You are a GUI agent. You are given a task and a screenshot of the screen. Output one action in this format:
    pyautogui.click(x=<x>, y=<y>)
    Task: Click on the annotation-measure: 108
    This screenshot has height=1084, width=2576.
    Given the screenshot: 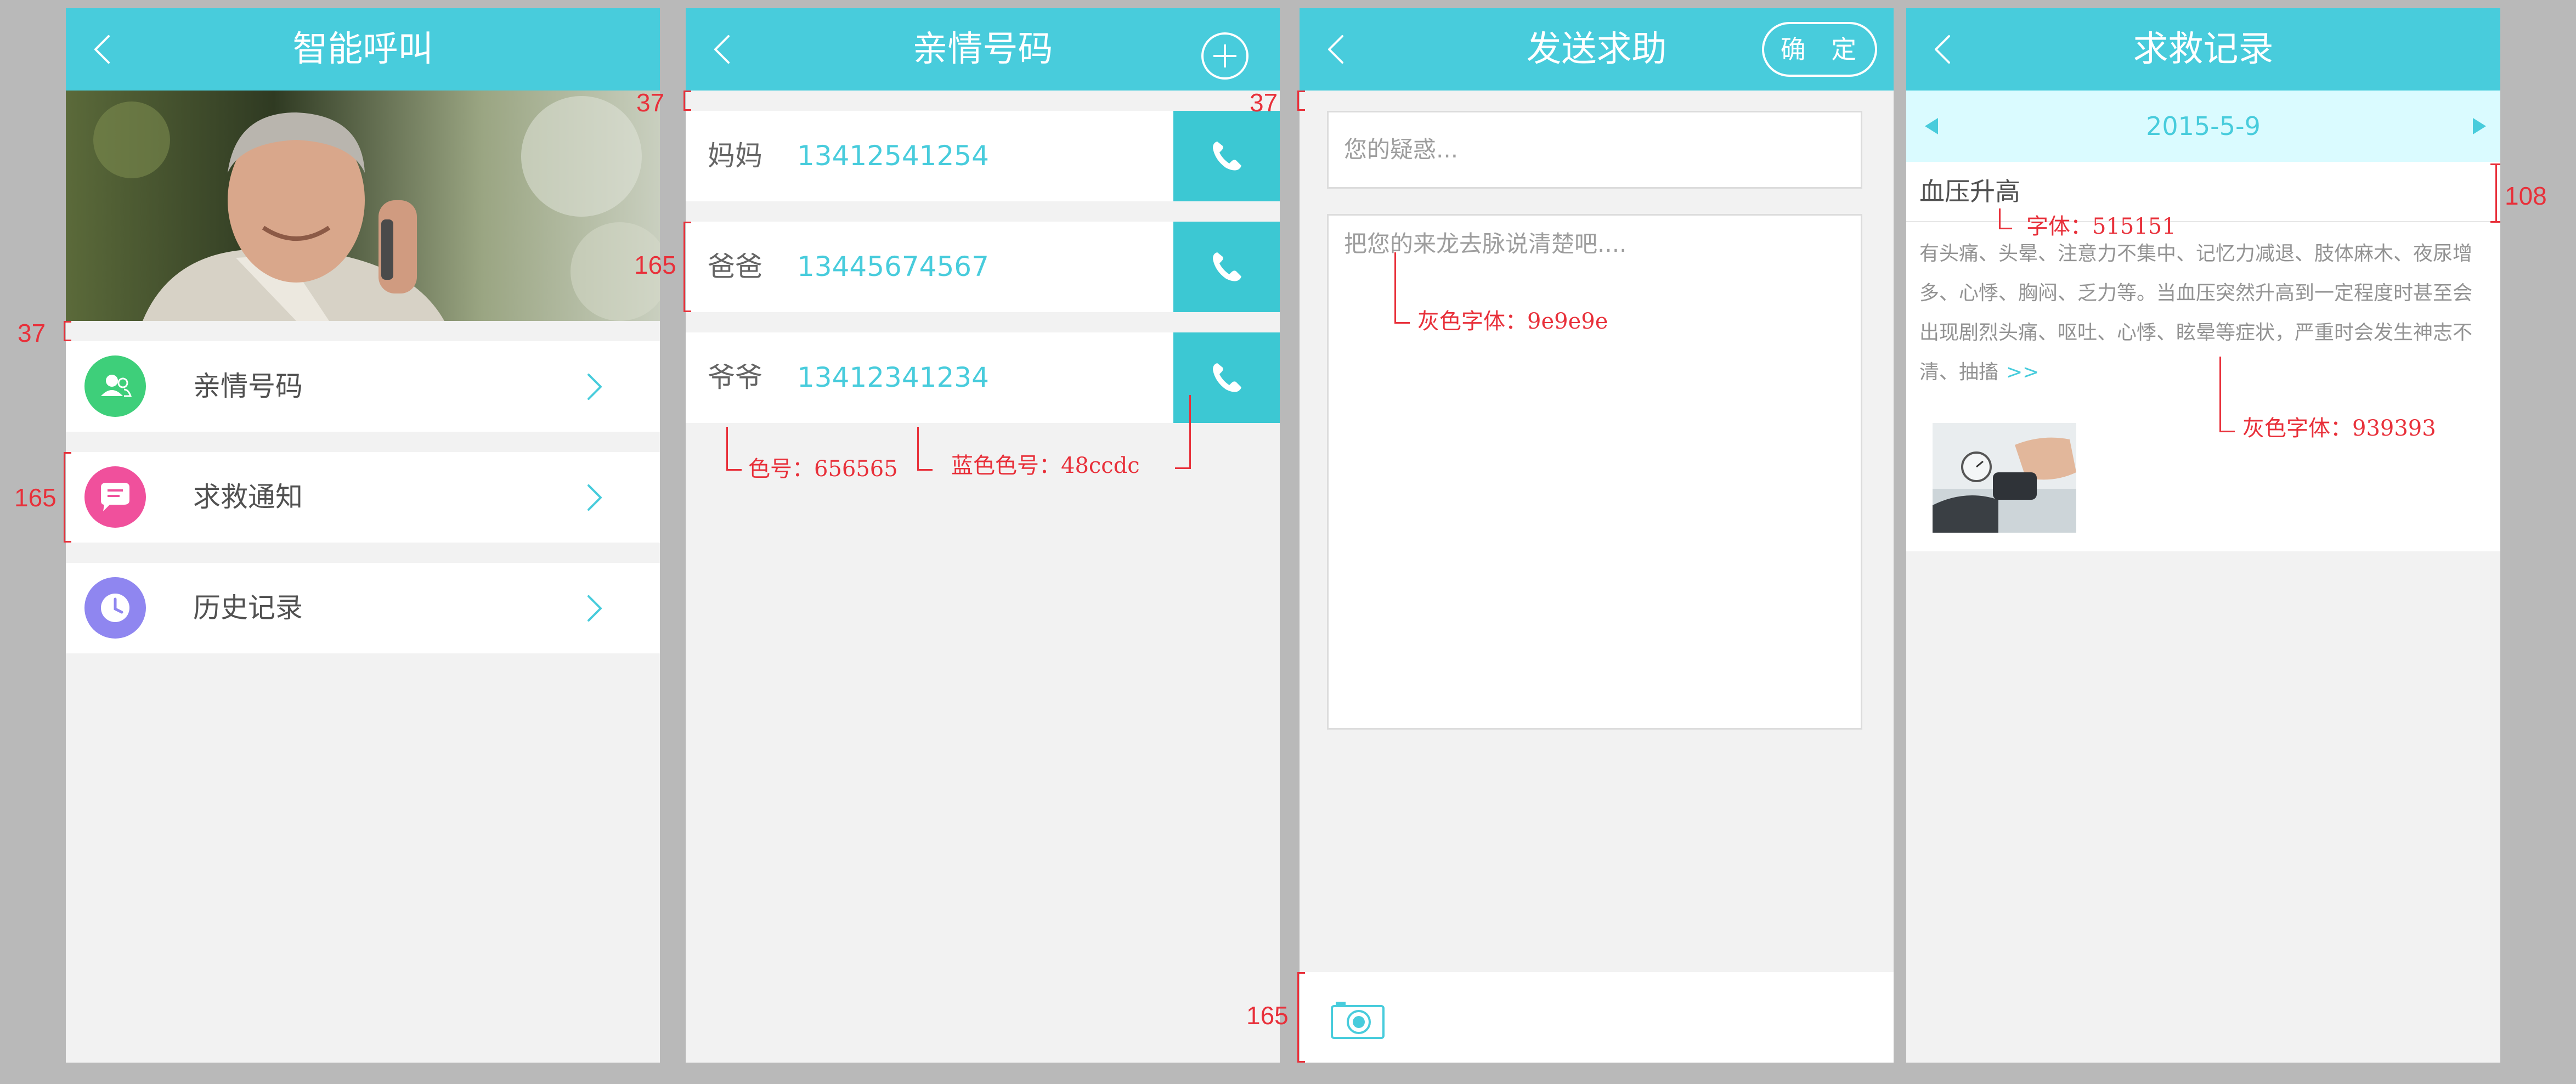 What is the action you would take?
    pyautogui.click(x=2526, y=196)
    